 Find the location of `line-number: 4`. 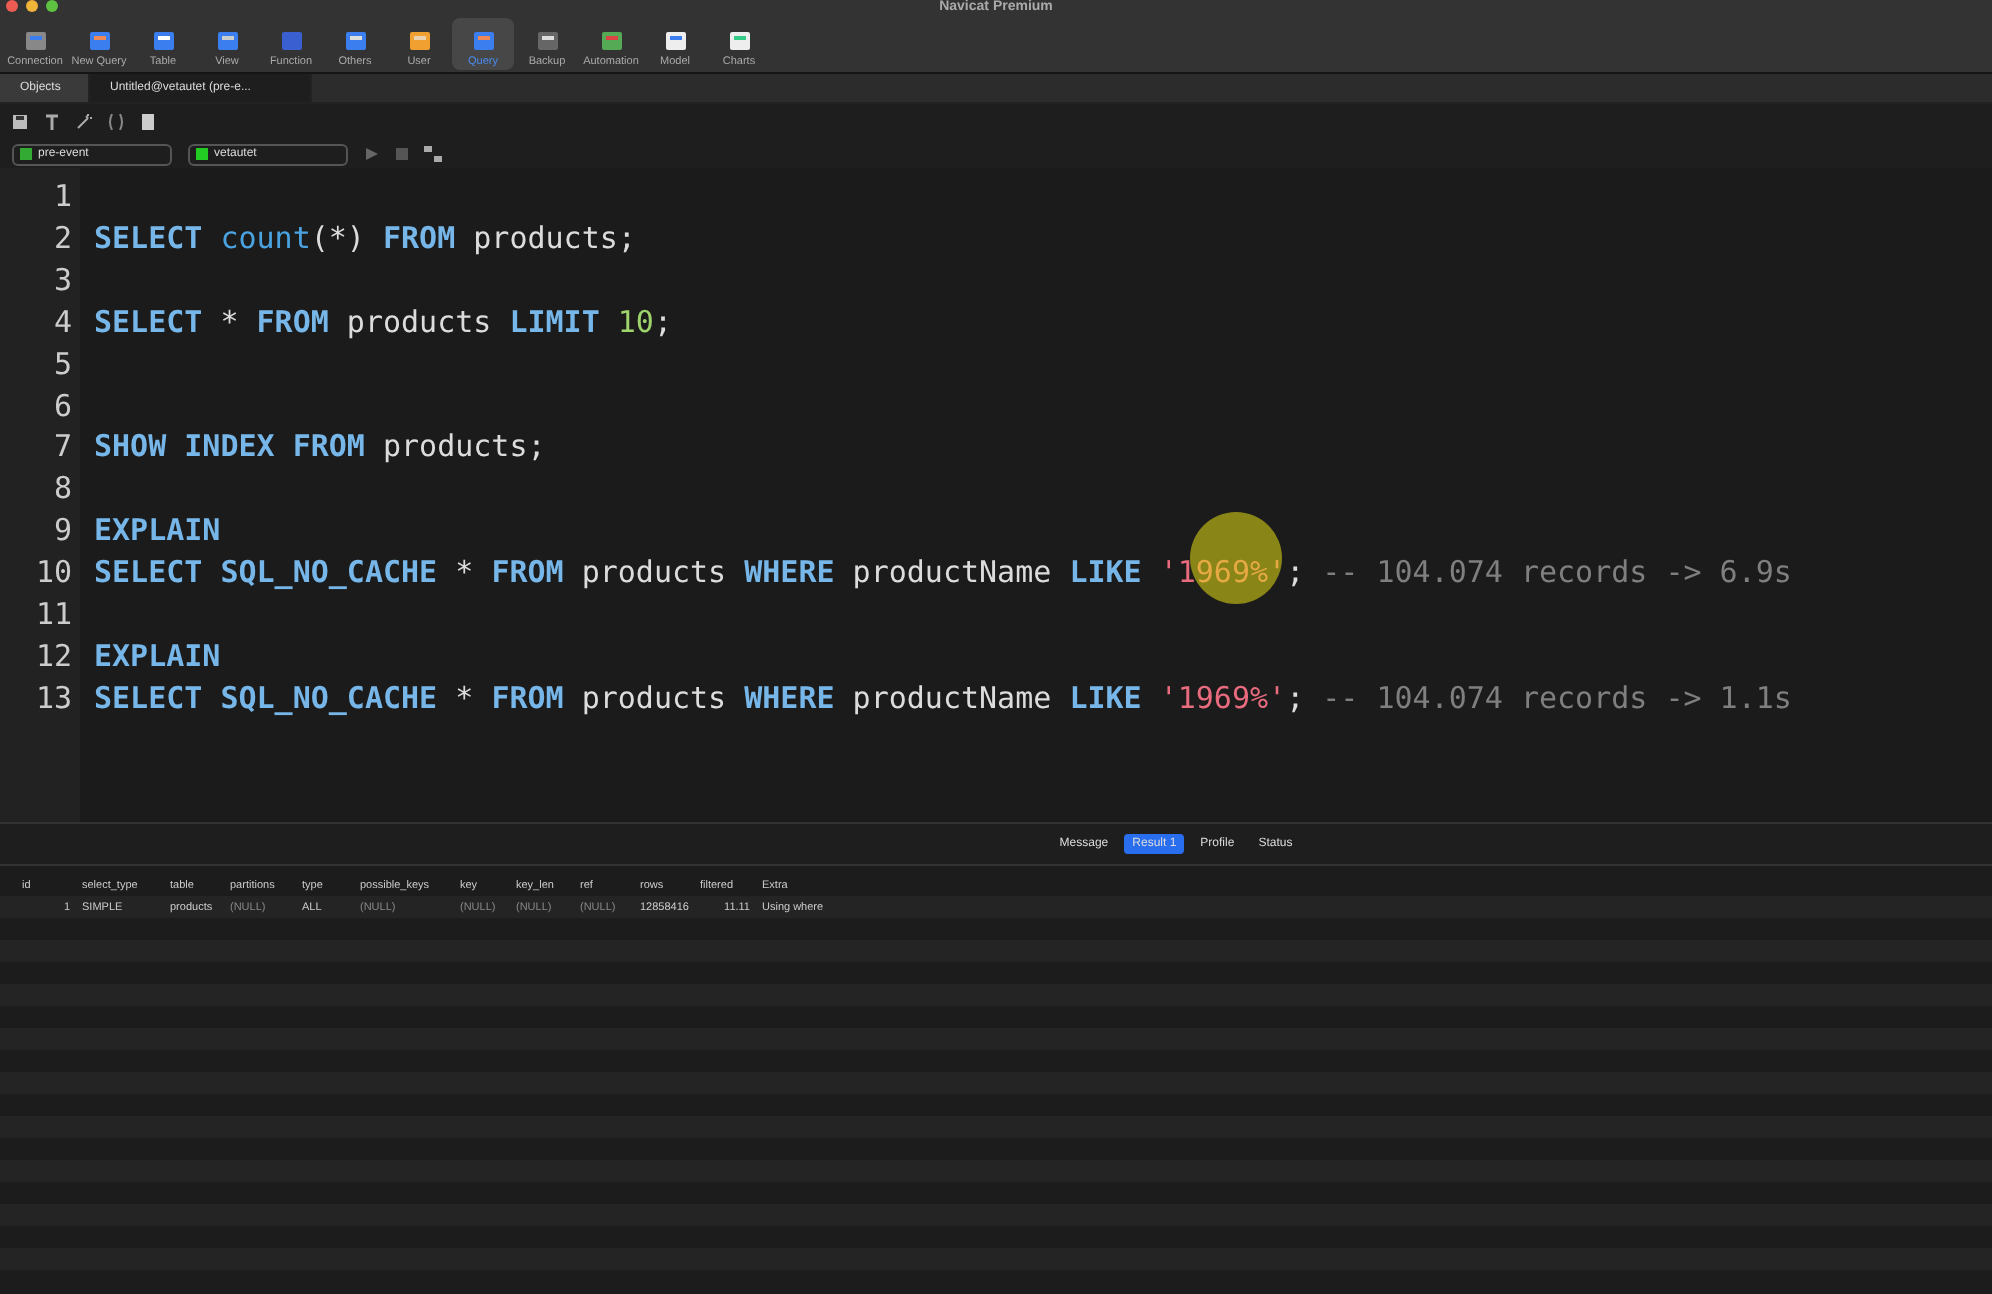

line-number: 4 is located at coordinates (63, 322).